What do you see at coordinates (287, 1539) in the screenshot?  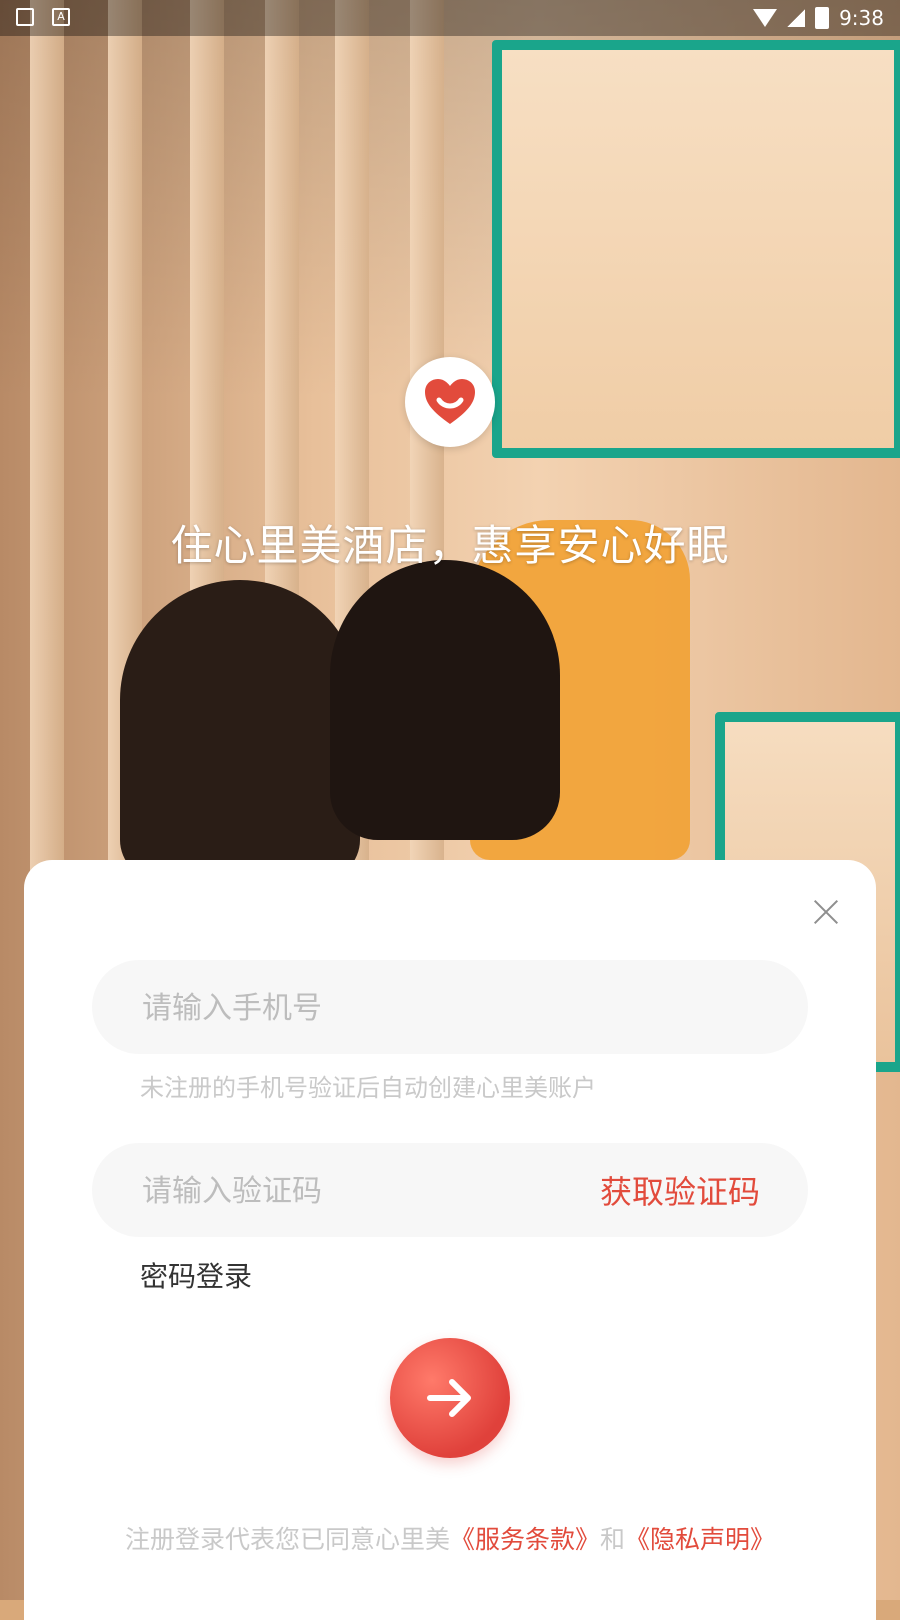 I see `terms-prefix: 注册登录代表您已同意心里美` at bounding box center [287, 1539].